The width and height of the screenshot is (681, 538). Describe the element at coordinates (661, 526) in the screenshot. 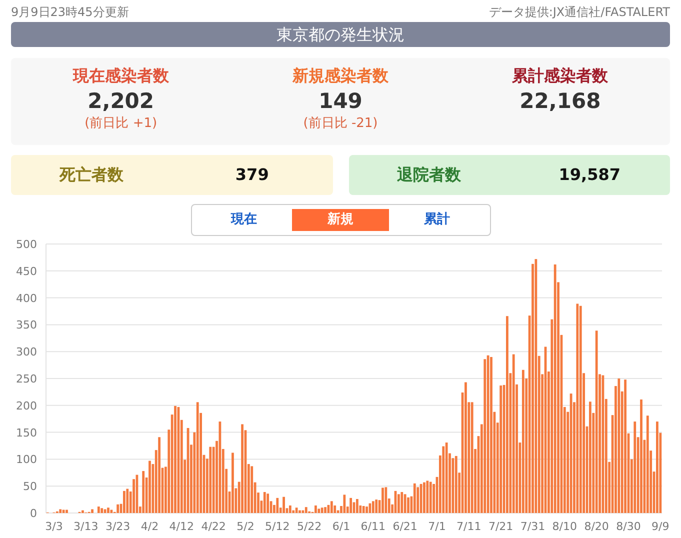

I see `x-axis-label: 9/9` at that location.